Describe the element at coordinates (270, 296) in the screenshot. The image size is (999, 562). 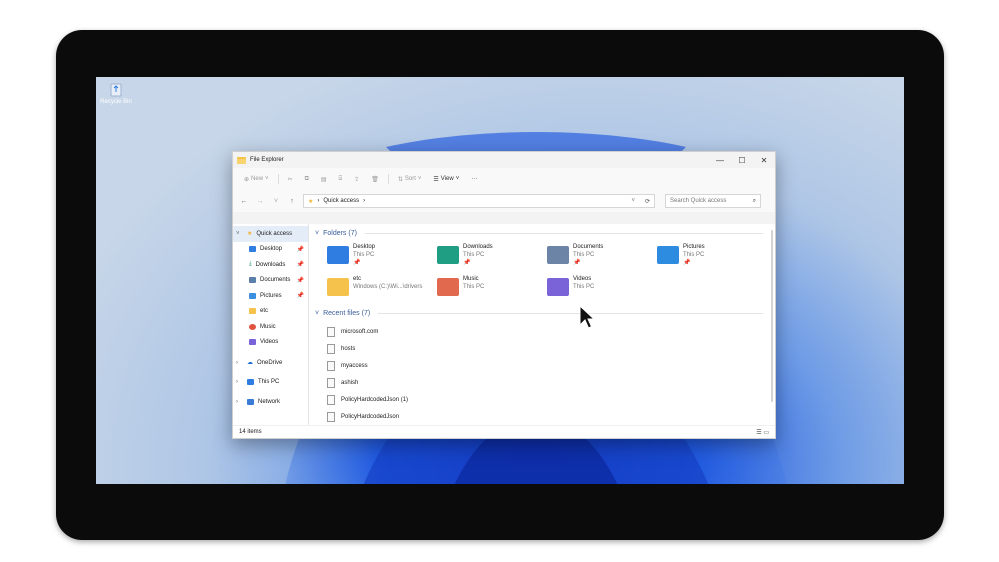
I see `nav-item-pictures: Pictures 📌` at that location.